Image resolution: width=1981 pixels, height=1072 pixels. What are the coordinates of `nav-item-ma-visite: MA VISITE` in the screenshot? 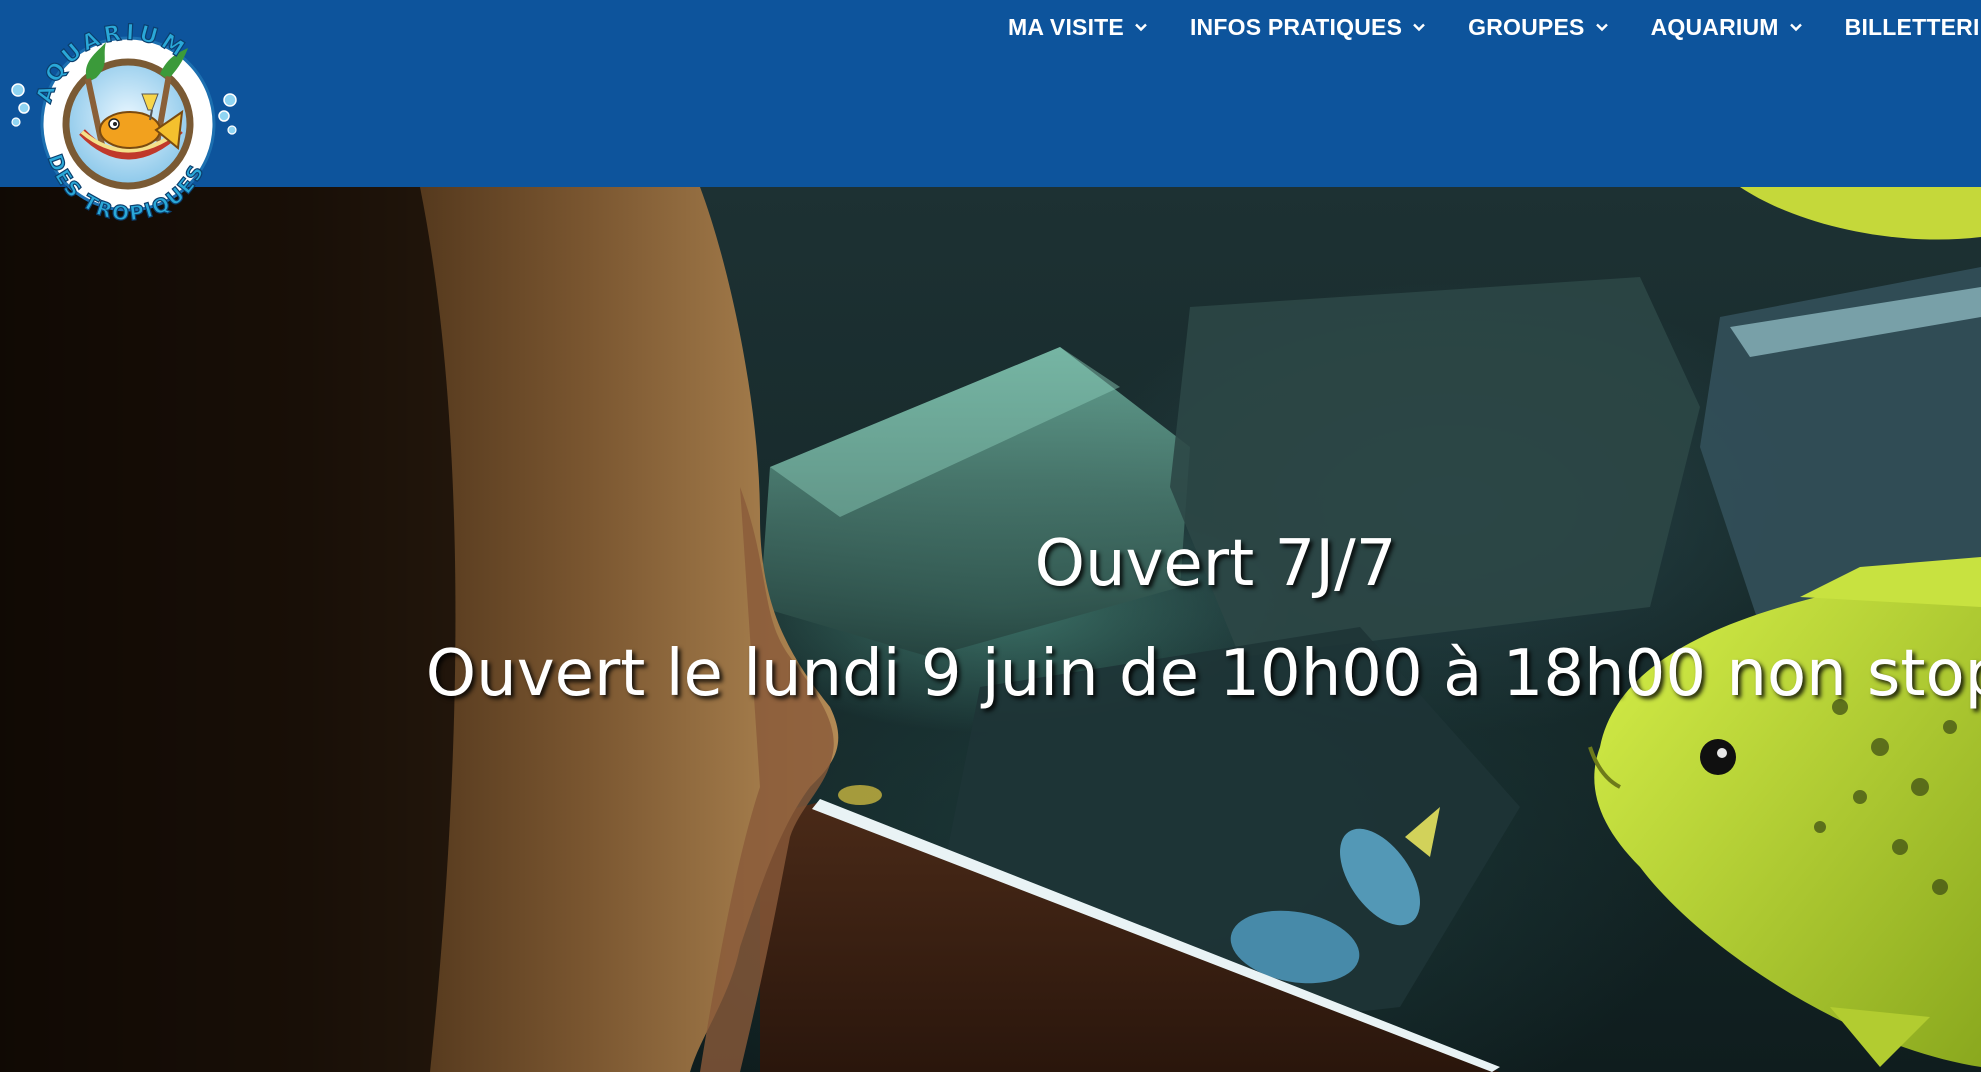 It's located at (1078, 27).